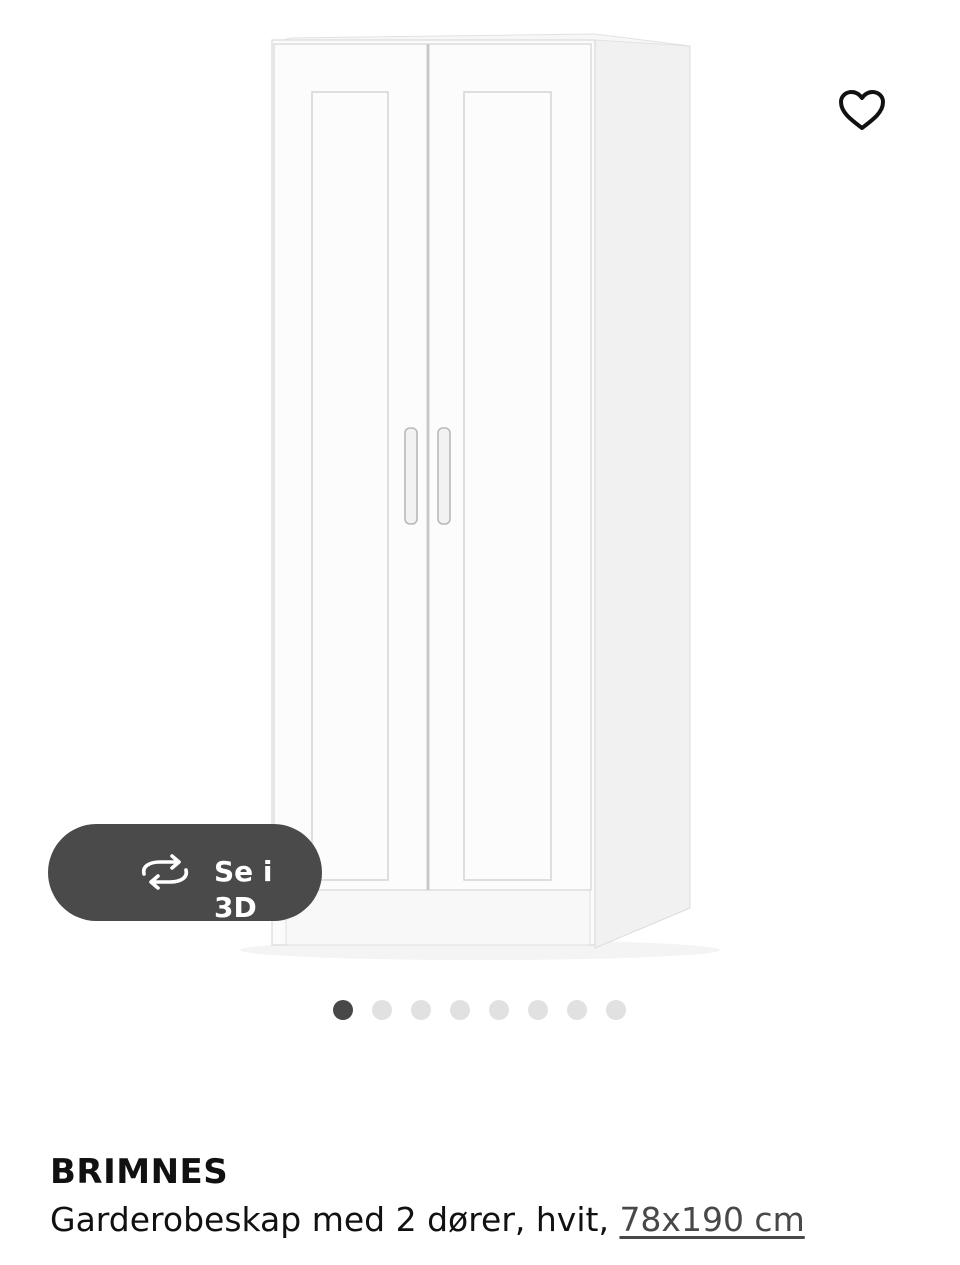 This screenshot has height=1265, width=960. Describe the element at coordinates (335, 1219) in the screenshot. I see `product-description-text: Garderobeskap med 2 dører, hvit,` at that location.